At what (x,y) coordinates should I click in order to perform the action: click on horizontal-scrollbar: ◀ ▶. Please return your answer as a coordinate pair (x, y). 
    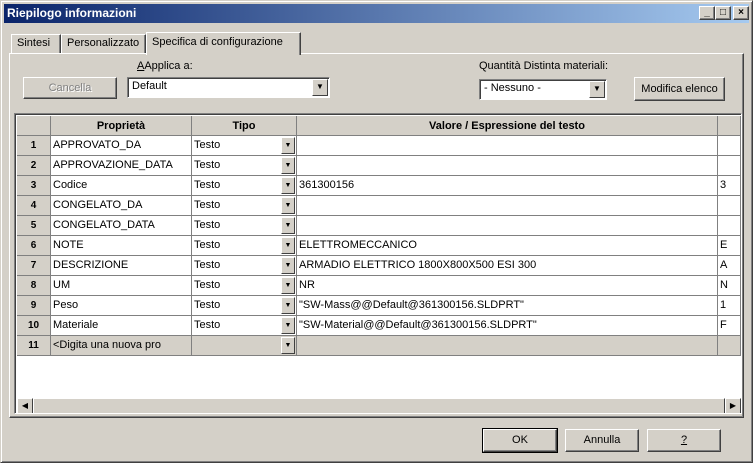
    Looking at the image, I should click on (379, 405).